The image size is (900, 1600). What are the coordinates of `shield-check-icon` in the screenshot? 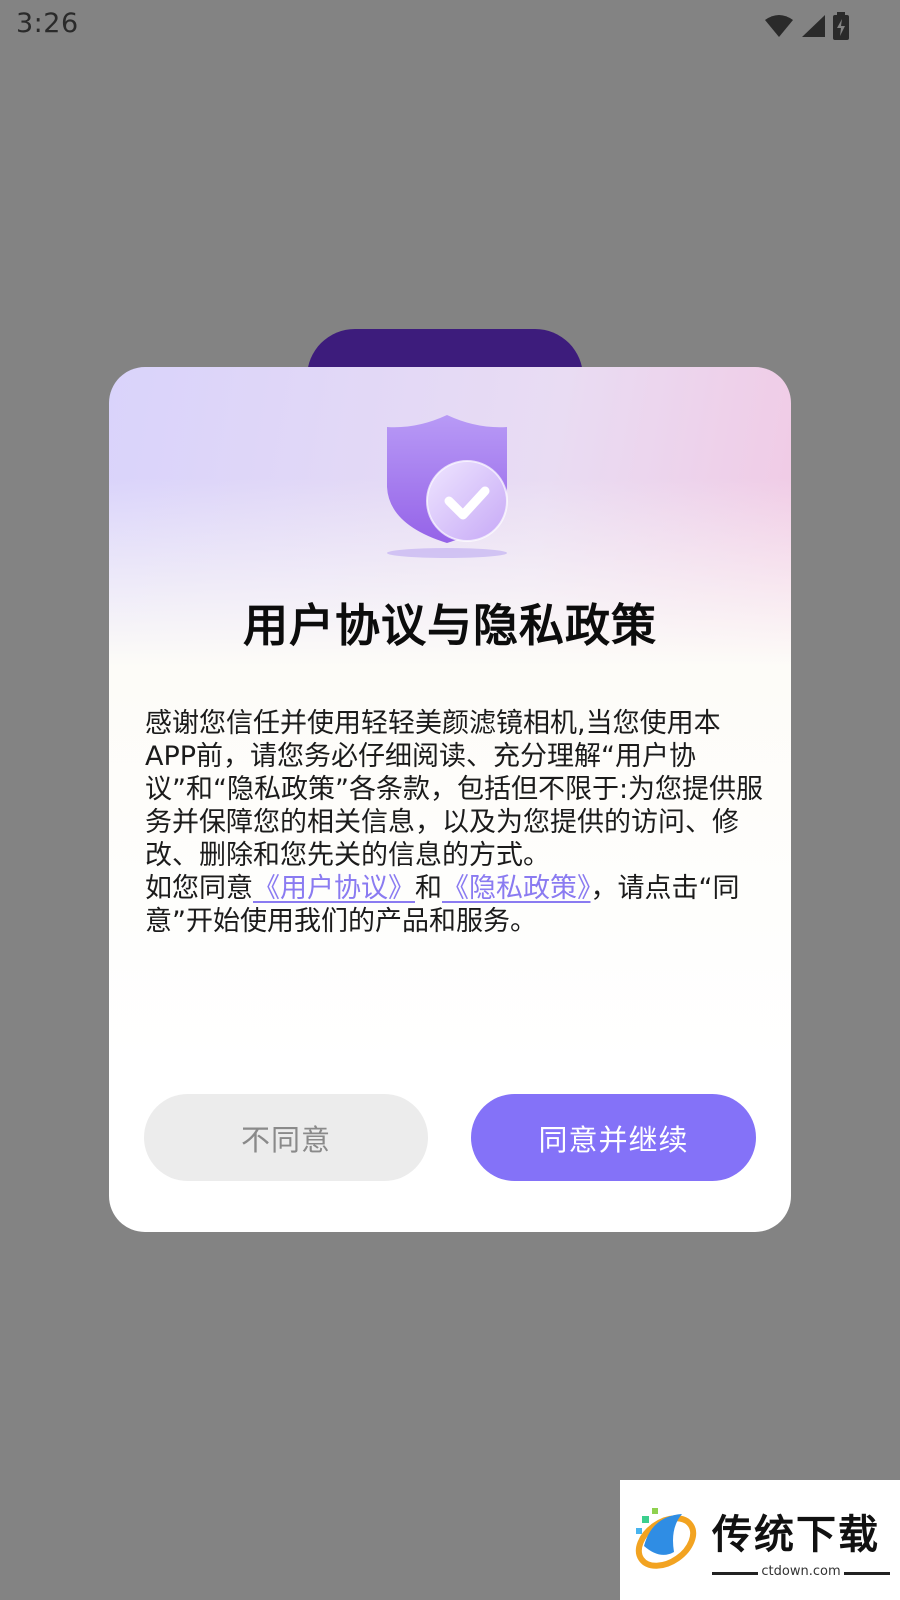 It's located at (449, 490).